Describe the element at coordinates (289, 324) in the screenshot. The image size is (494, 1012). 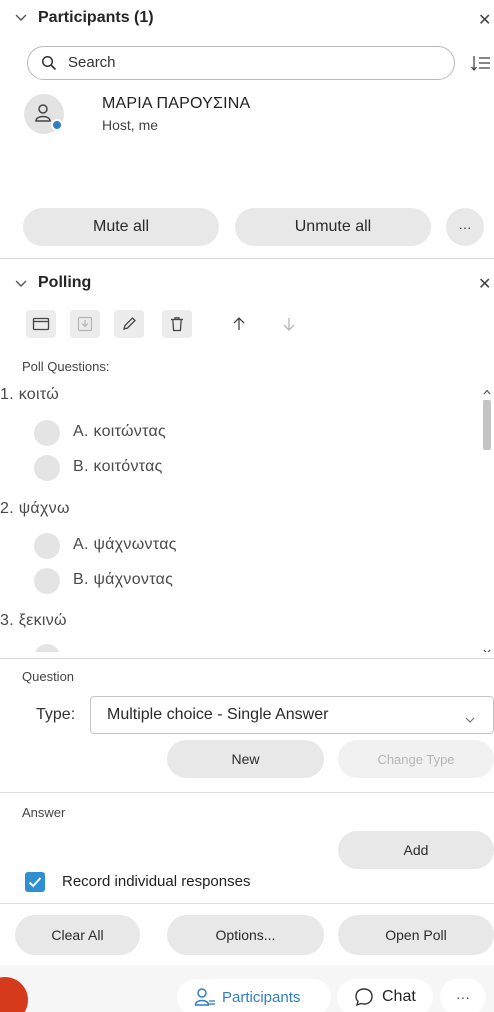
I see `move-down-icon` at that location.